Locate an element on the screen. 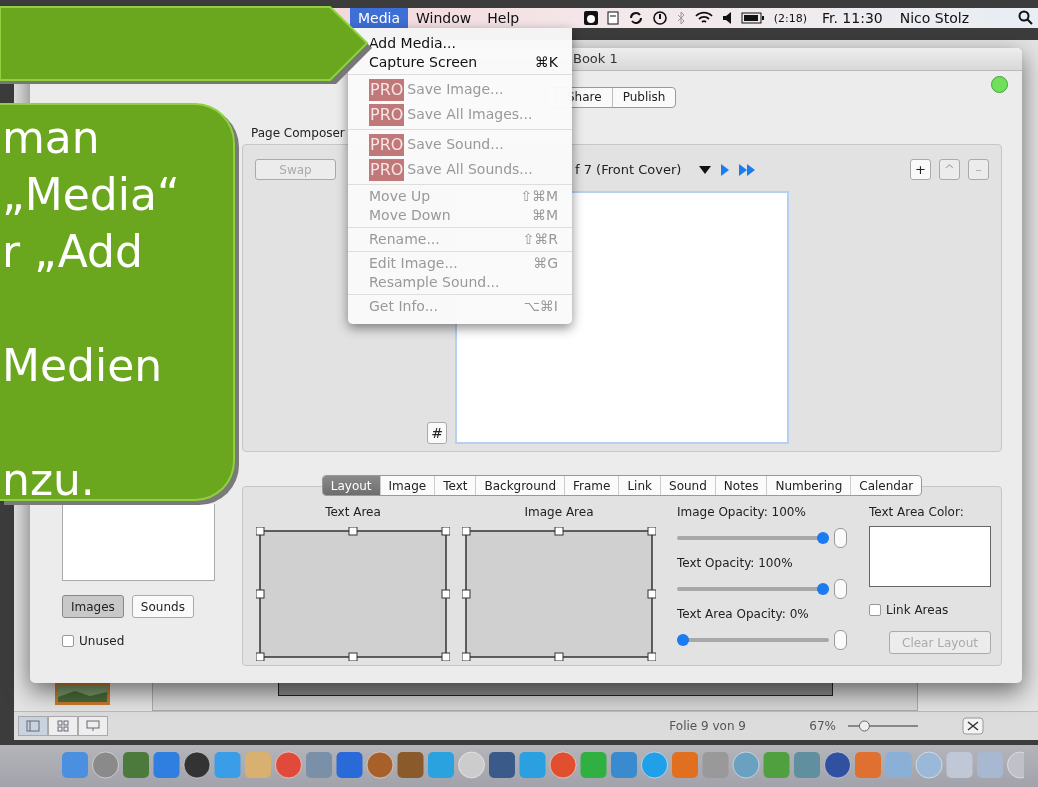  presenter-view-icon is located at coordinates (93, 726).